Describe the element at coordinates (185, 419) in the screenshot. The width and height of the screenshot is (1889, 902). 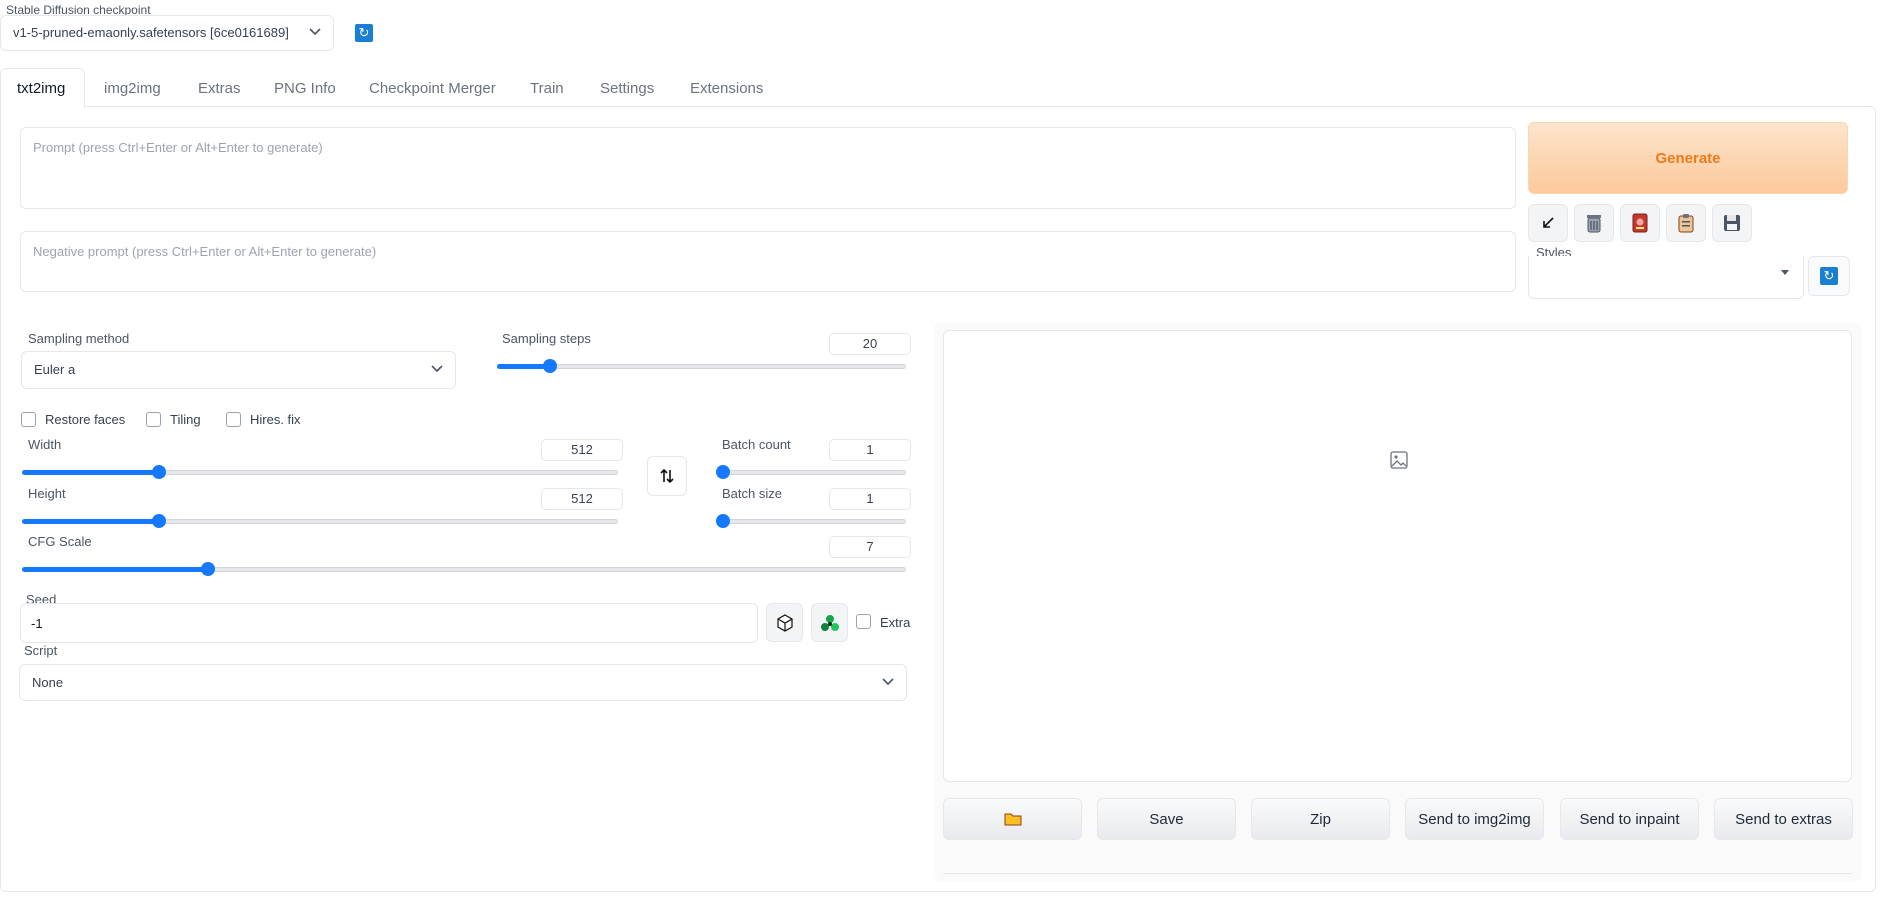
I see `tiling-label: Tiling` at that location.